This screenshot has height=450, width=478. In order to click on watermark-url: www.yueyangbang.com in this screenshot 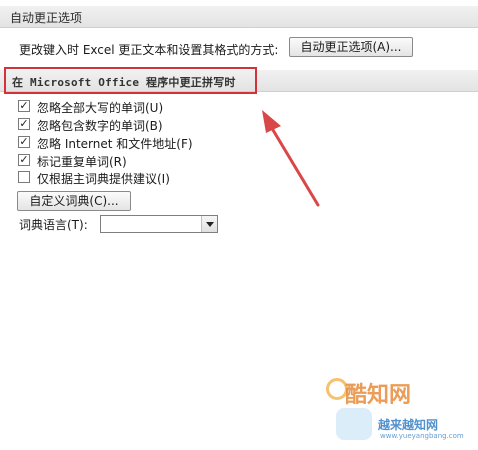, I will do `click(422, 436)`.